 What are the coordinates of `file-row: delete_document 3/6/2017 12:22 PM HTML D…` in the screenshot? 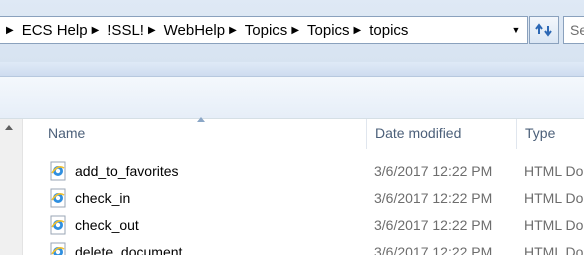 It's located at (312, 247).